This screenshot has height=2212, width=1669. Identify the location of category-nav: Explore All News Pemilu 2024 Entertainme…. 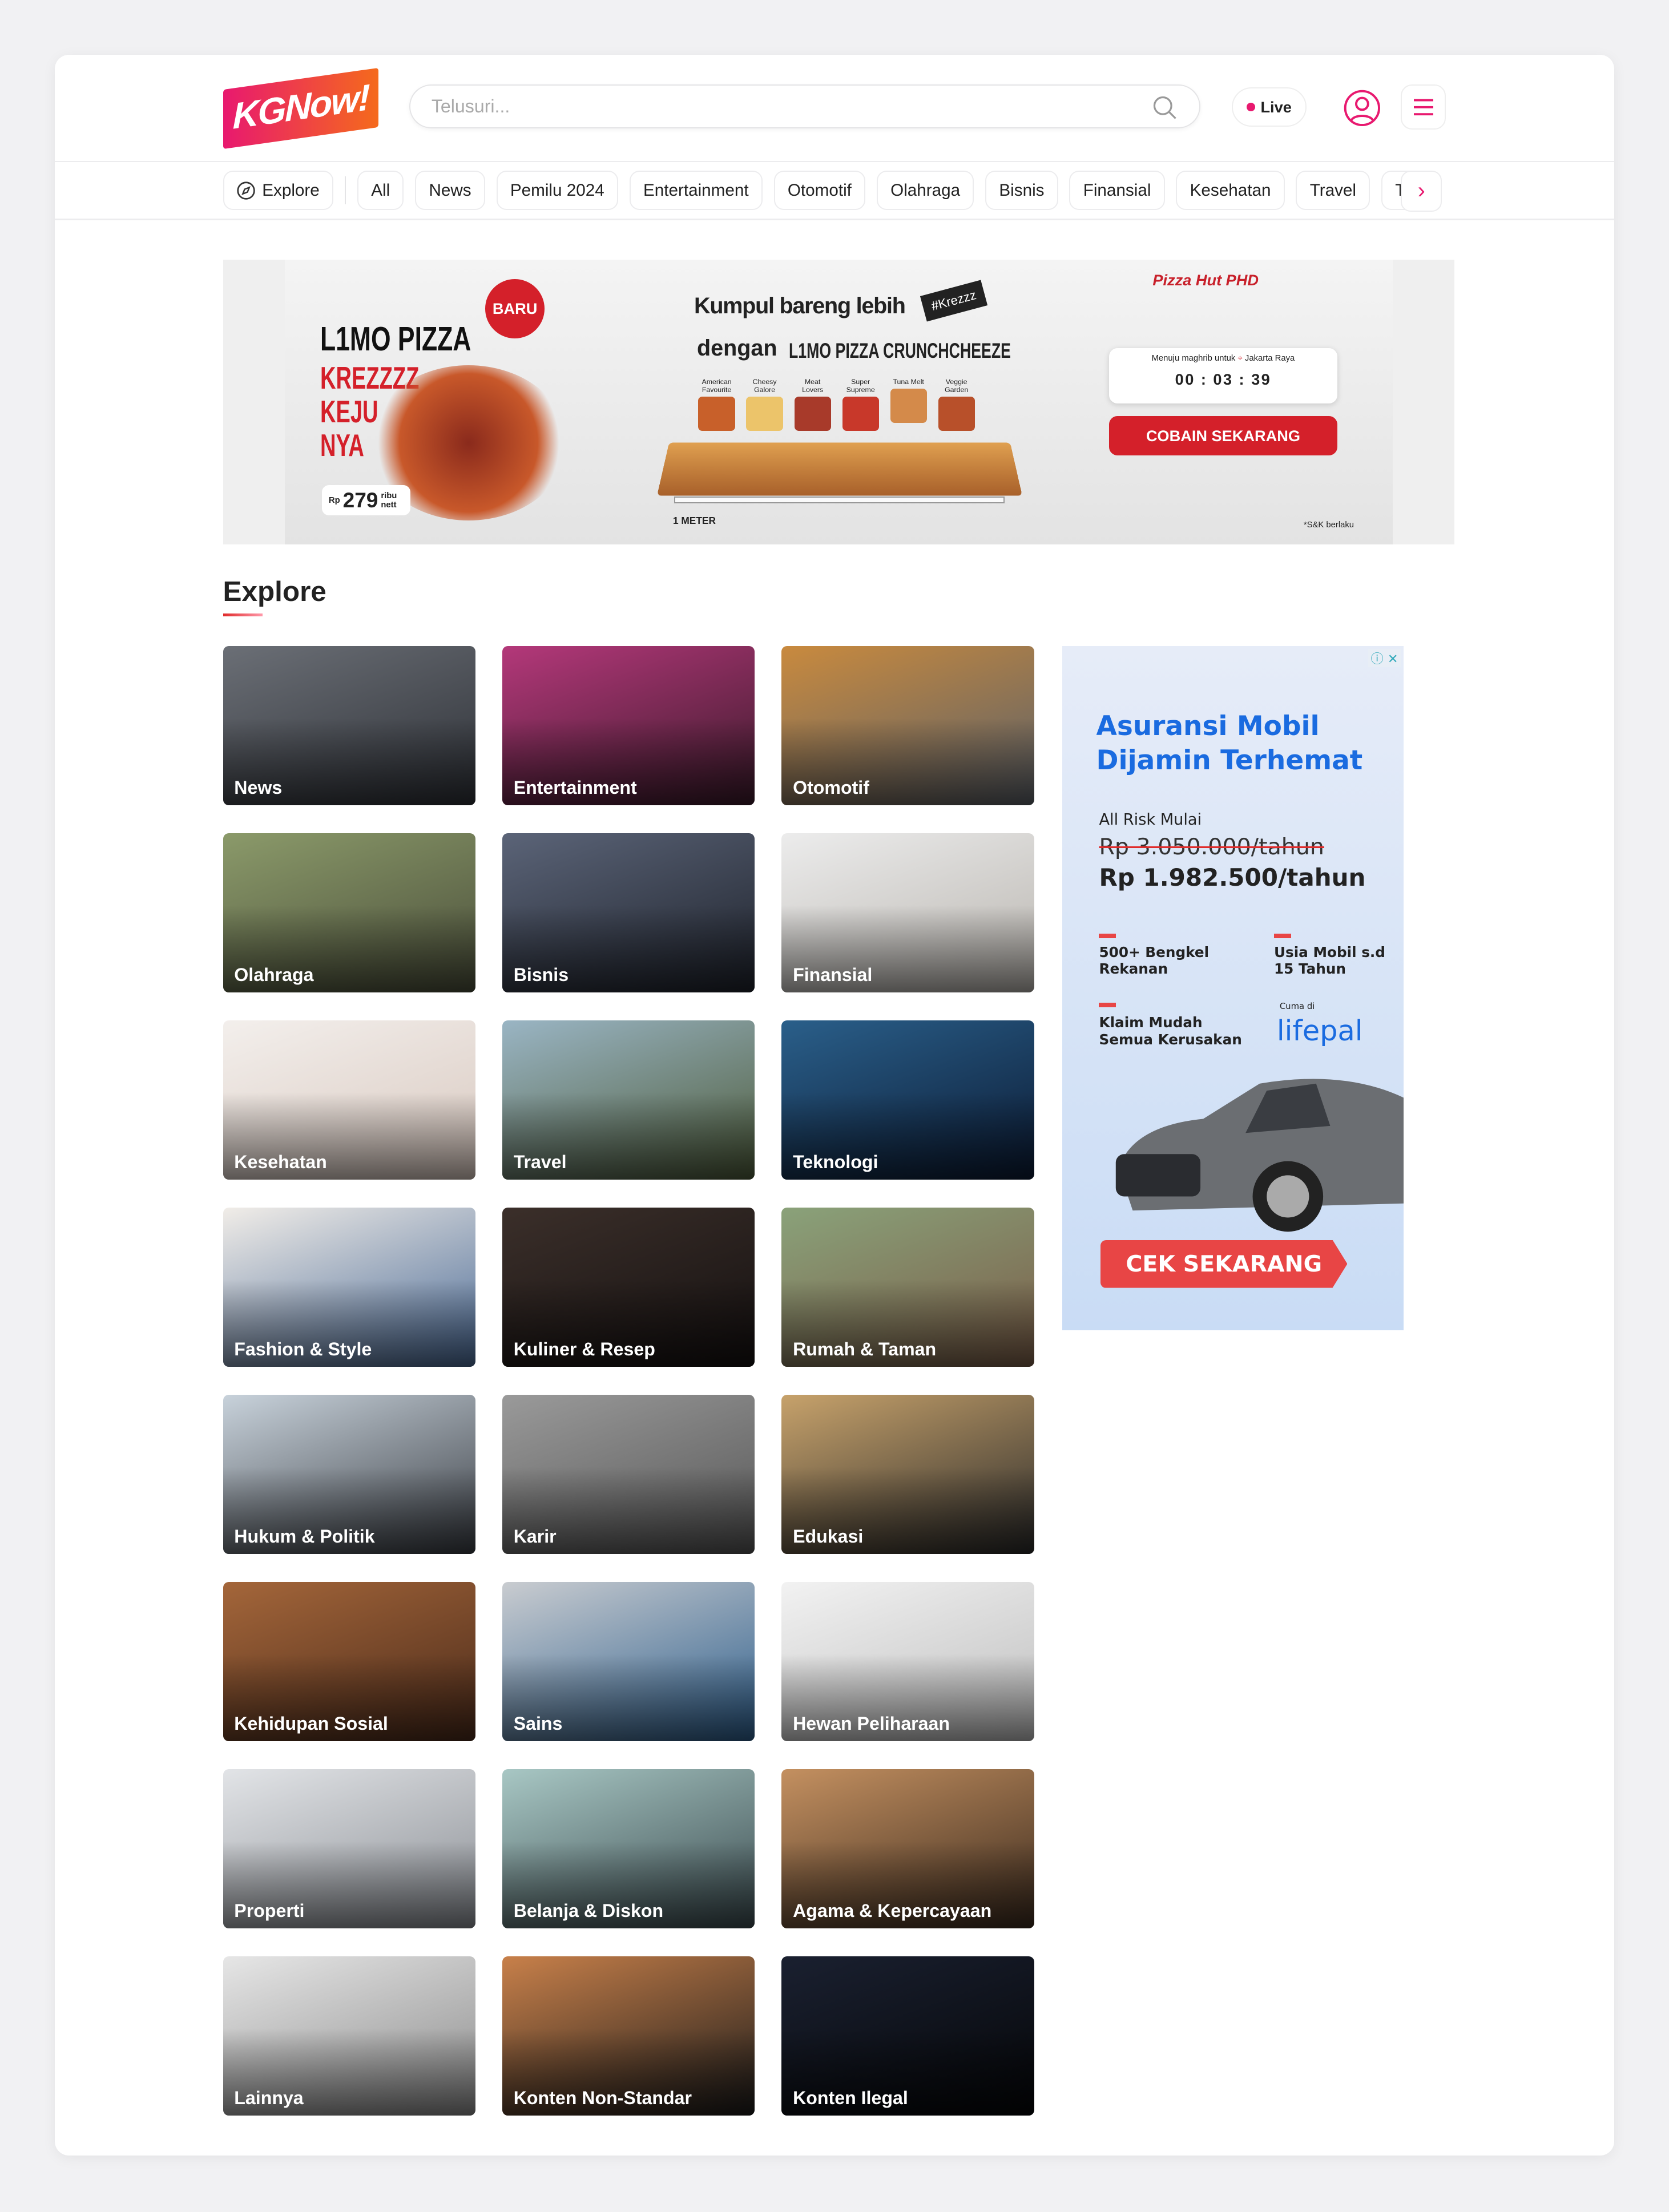
(832, 191).